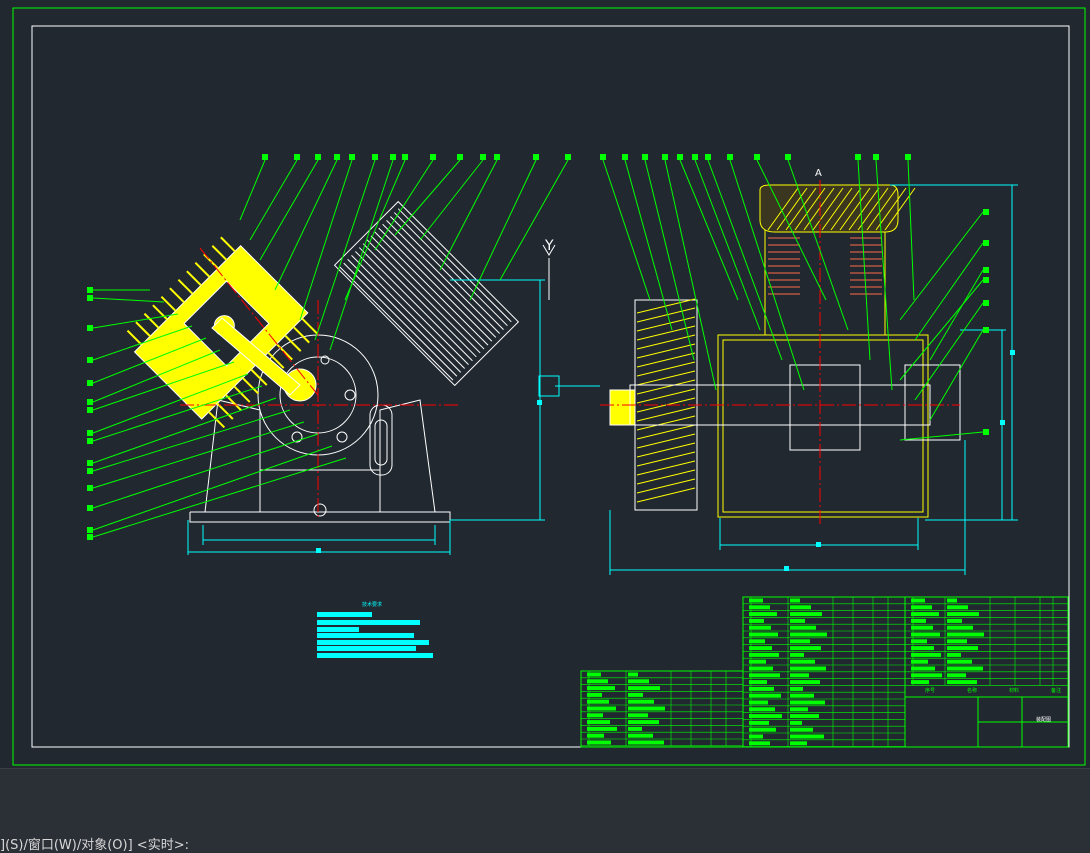 The image size is (1090, 853). What do you see at coordinates (549, 246) in the screenshot?
I see `view-arrow-label: Y` at bounding box center [549, 246].